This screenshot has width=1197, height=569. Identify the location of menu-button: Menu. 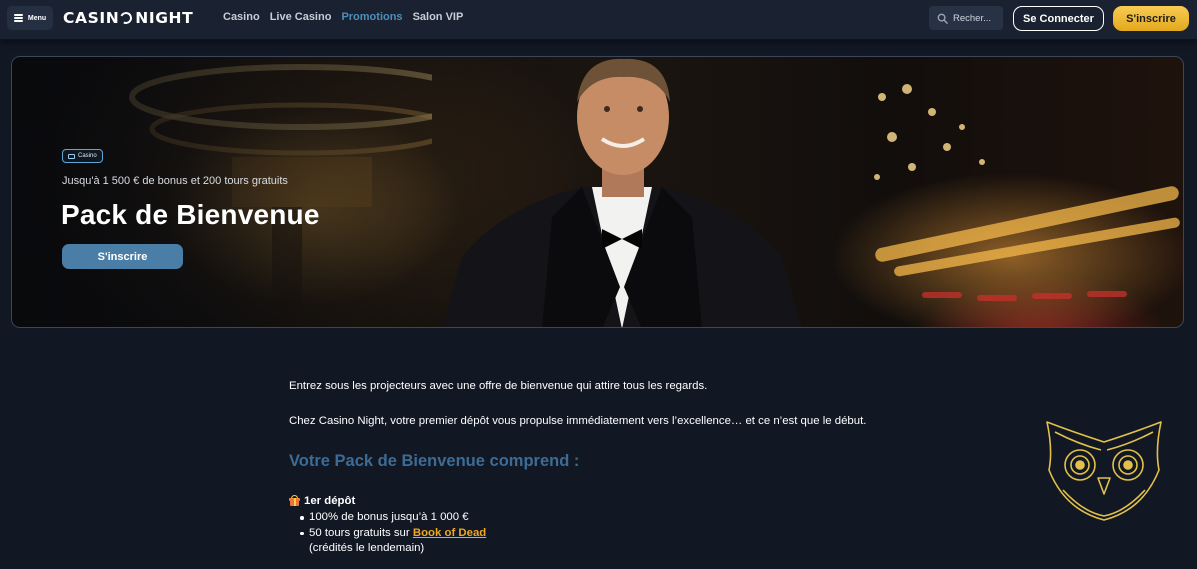
(30, 18).